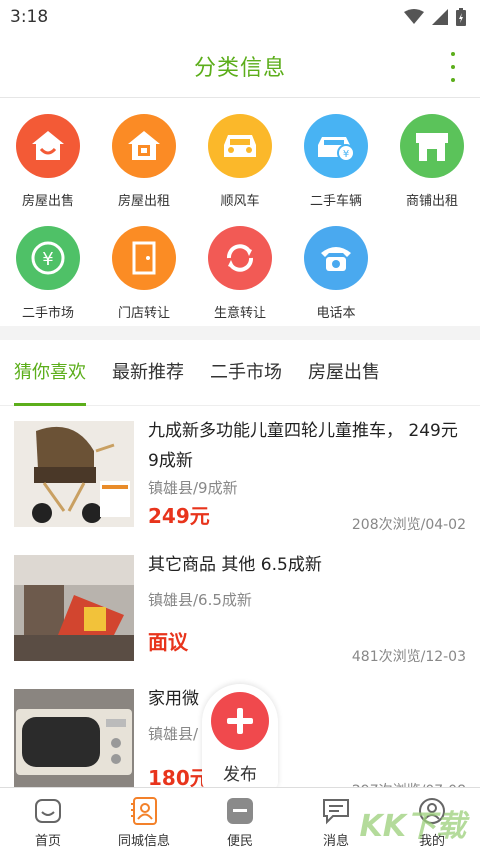 This screenshot has height=853, width=480. I want to click on transfer-icon, so click(240, 258).